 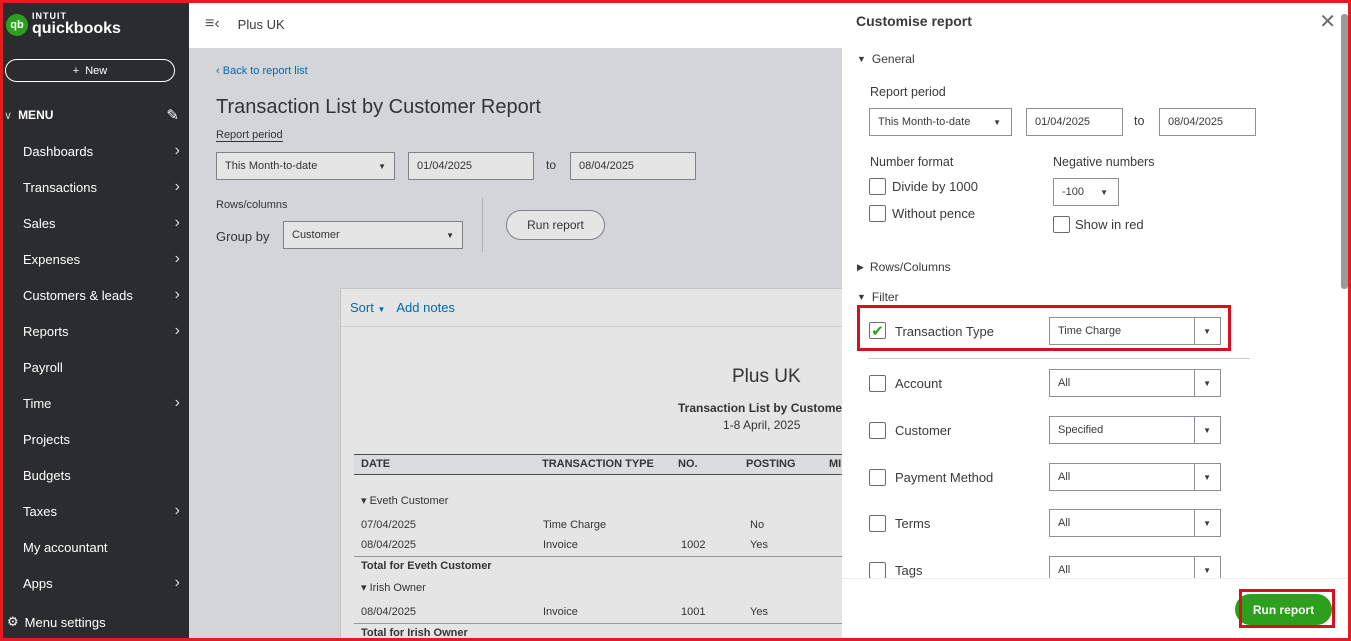 What do you see at coordinates (633, 166) in the screenshot?
I see `date-to-input: 08/04/2025` at bounding box center [633, 166].